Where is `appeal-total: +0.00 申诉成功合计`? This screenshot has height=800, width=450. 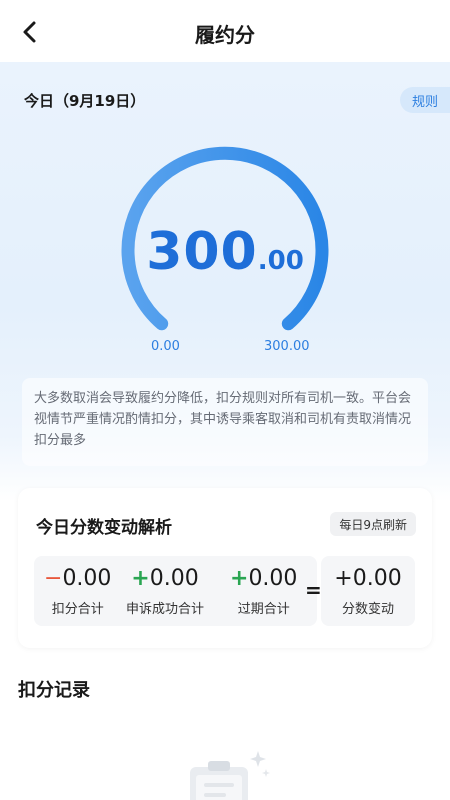
appeal-total: +0.00 申诉成功合计 is located at coordinates (165, 591).